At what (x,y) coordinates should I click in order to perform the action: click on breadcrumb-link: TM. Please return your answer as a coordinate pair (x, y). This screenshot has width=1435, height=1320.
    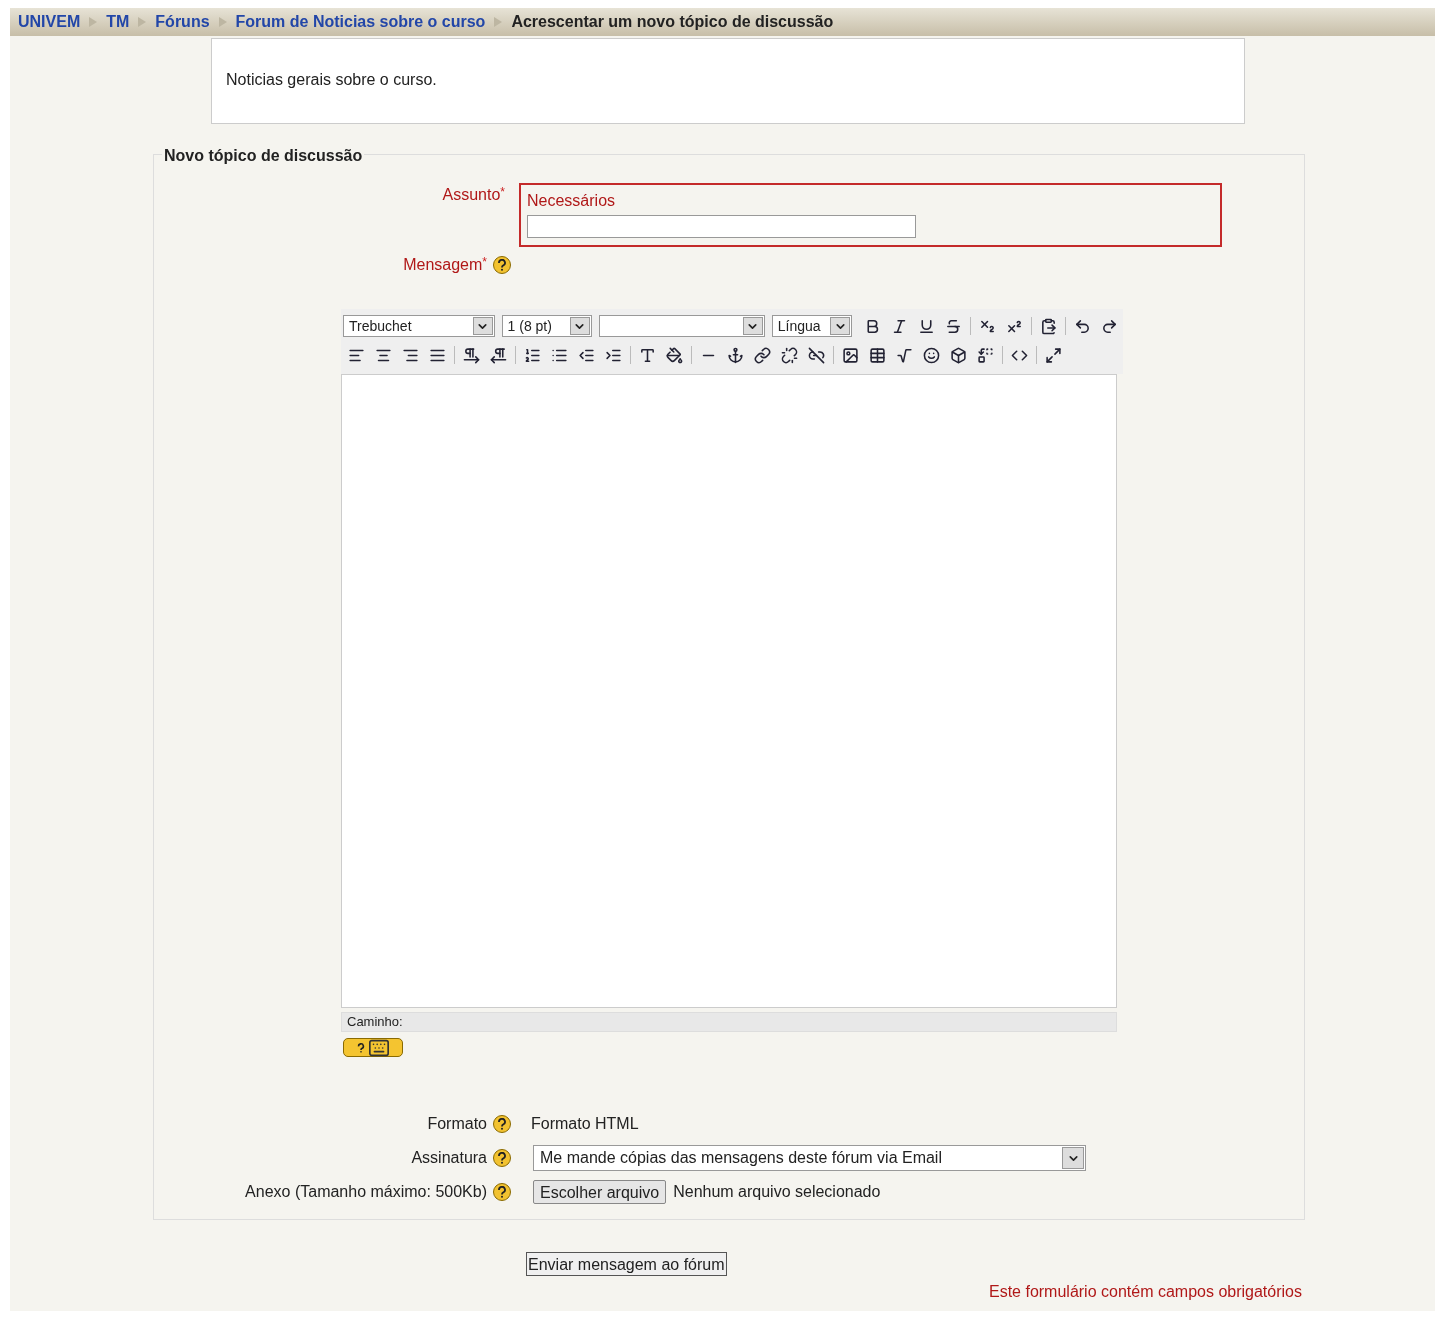
    Looking at the image, I should click on (118, 22).